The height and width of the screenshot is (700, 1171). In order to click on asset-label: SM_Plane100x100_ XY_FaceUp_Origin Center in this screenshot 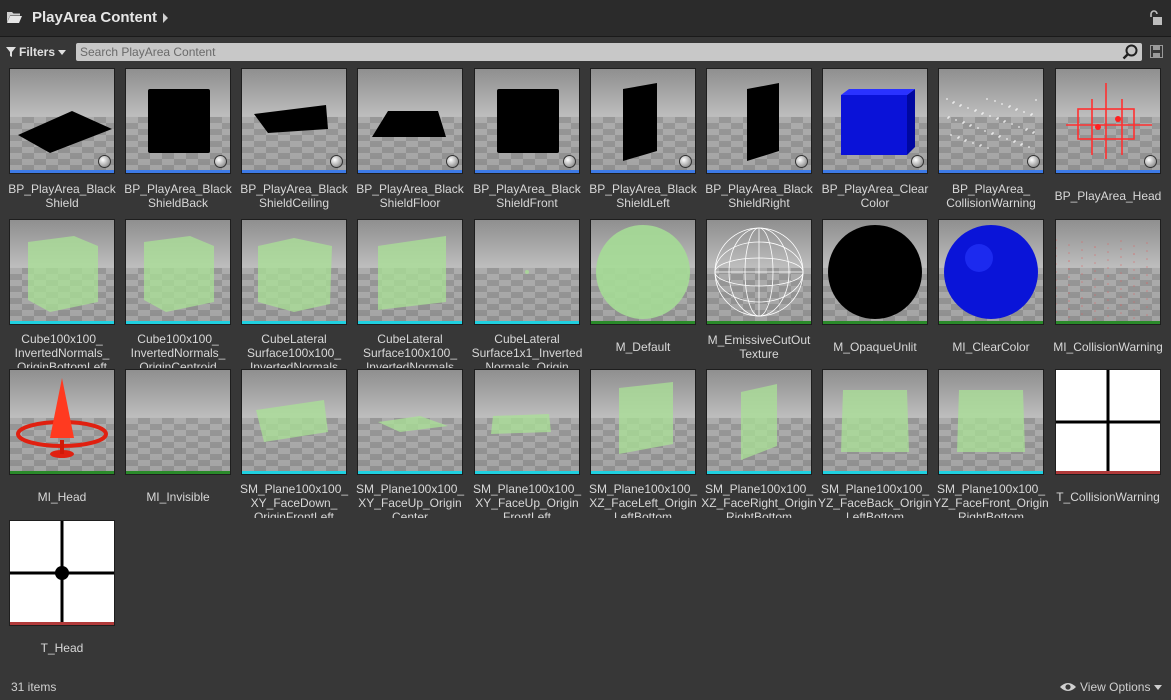, I will do `click(410, 497)`.